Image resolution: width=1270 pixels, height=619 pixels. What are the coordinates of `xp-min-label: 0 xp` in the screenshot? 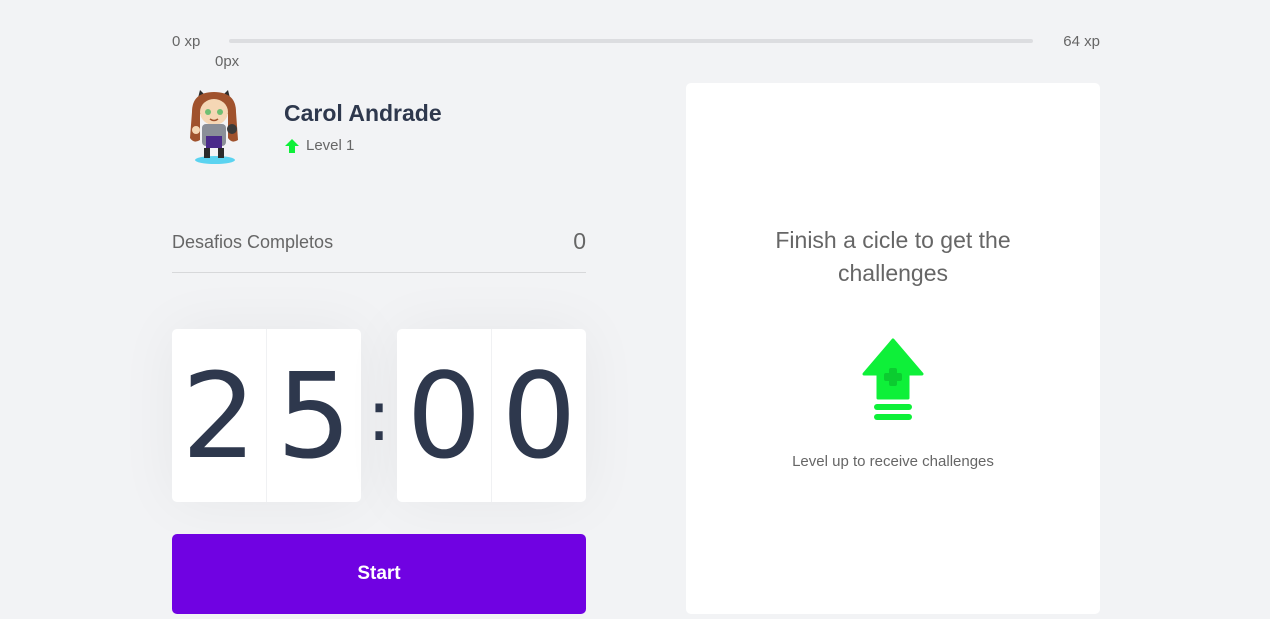 It's located at (186, 41).